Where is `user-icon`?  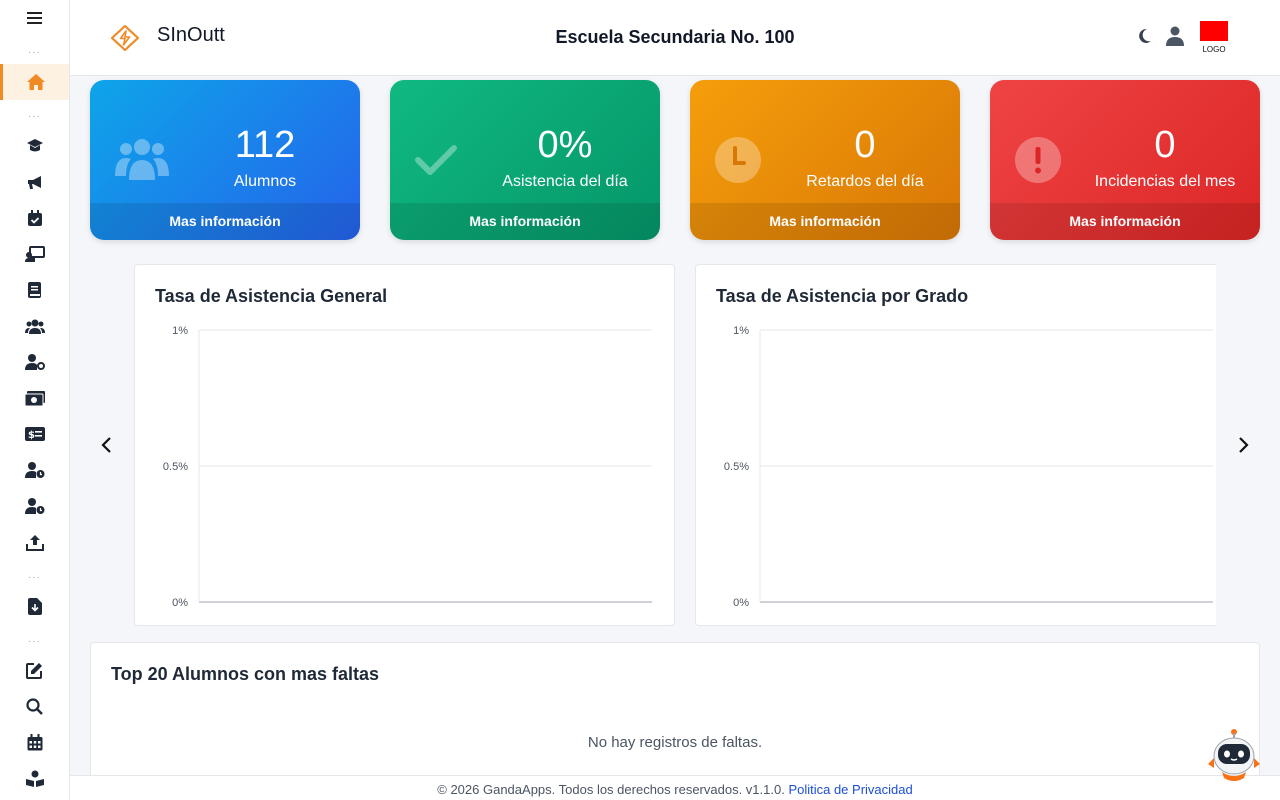 user-icon is located at coordinates (1175, 36).